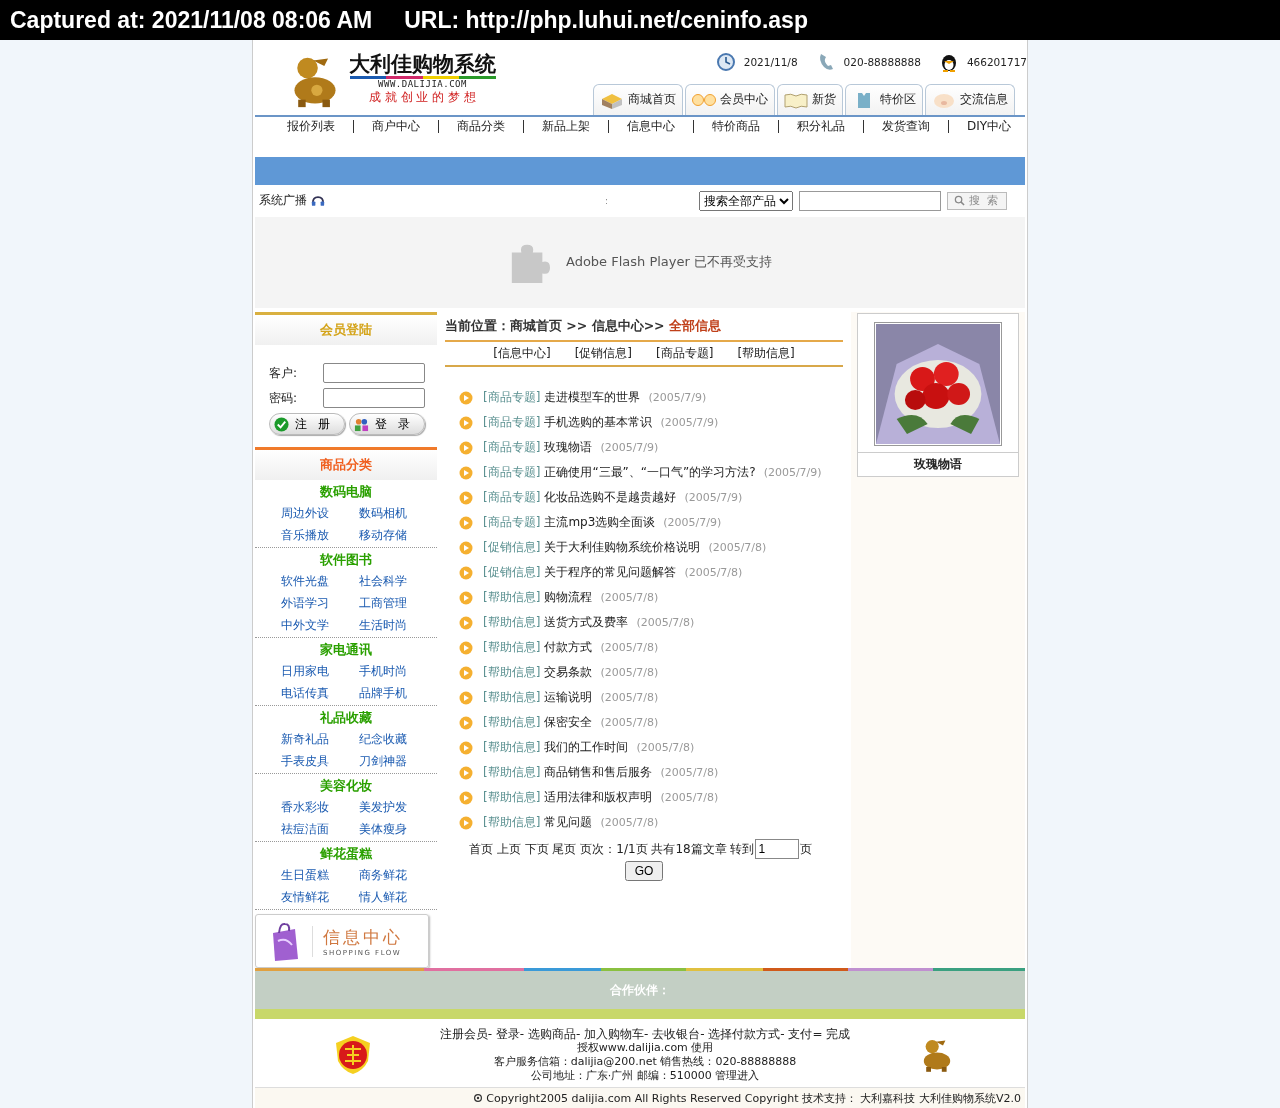  I want to click on category-link: 美发护发, so click(398, 807).